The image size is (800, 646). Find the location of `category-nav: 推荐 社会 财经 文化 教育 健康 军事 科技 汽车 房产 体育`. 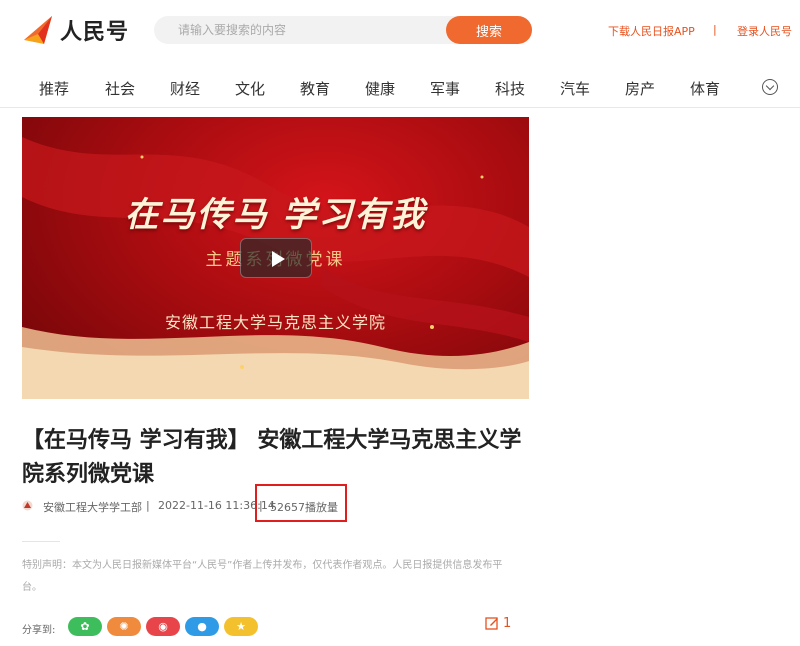

category-nav: 推荐 社会 财经 文化 教育 健康 军事 科技 汽车 房产 体育 is located at coordinates (400, 89).